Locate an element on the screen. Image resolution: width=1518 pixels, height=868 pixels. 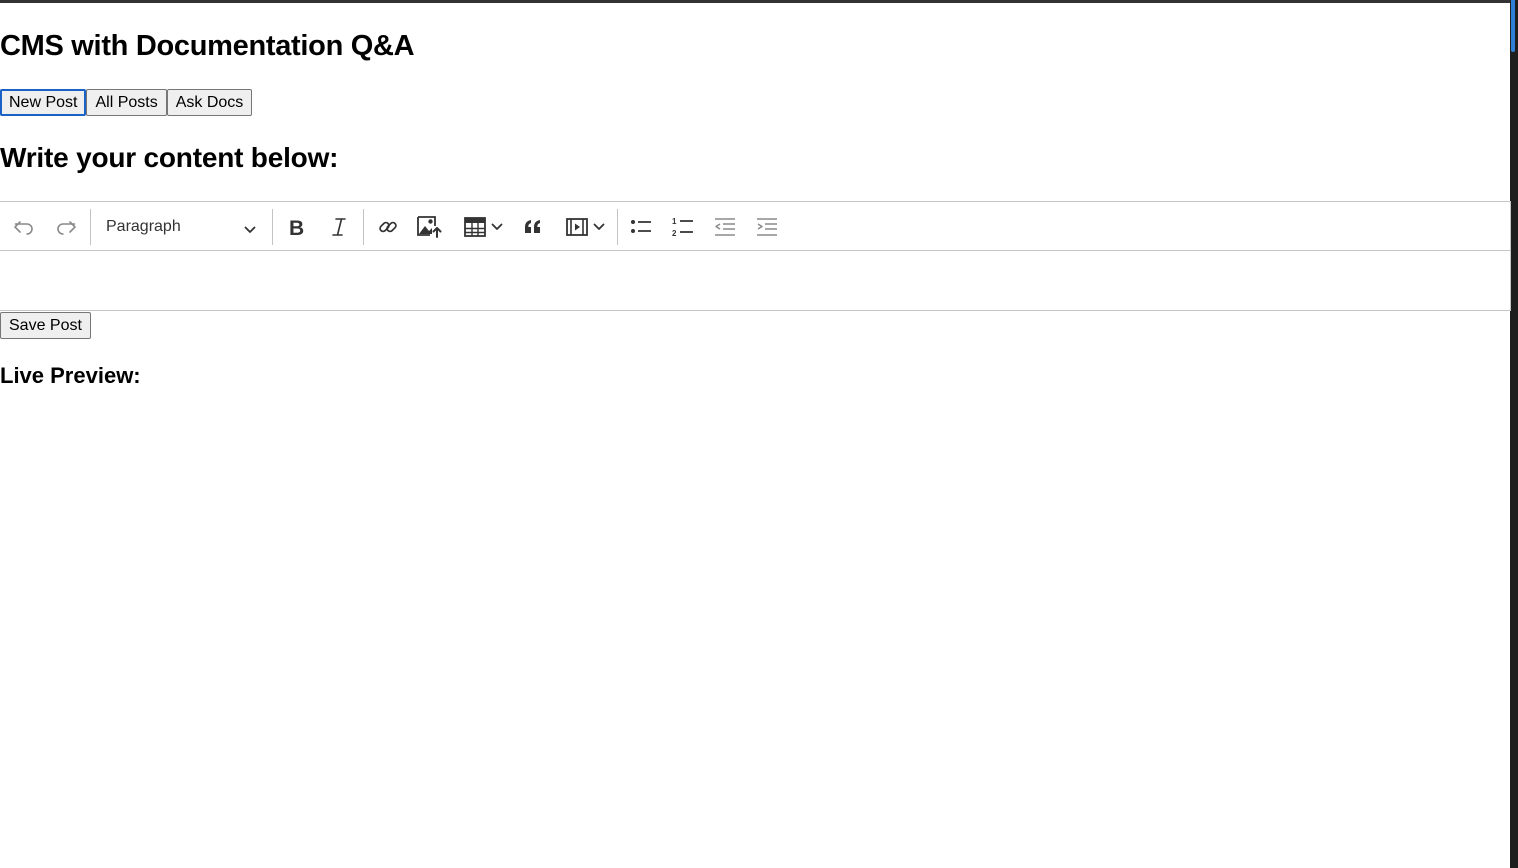
blockquote-button is located at coordinates (533, 227).